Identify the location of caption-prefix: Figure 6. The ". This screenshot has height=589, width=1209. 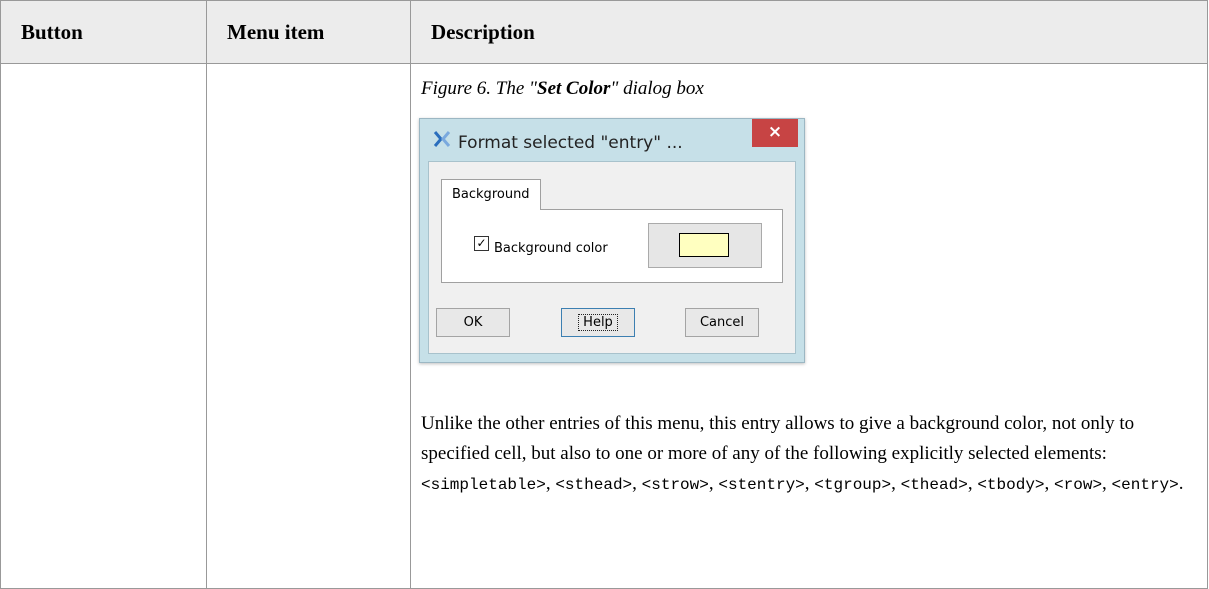
(479, 88).